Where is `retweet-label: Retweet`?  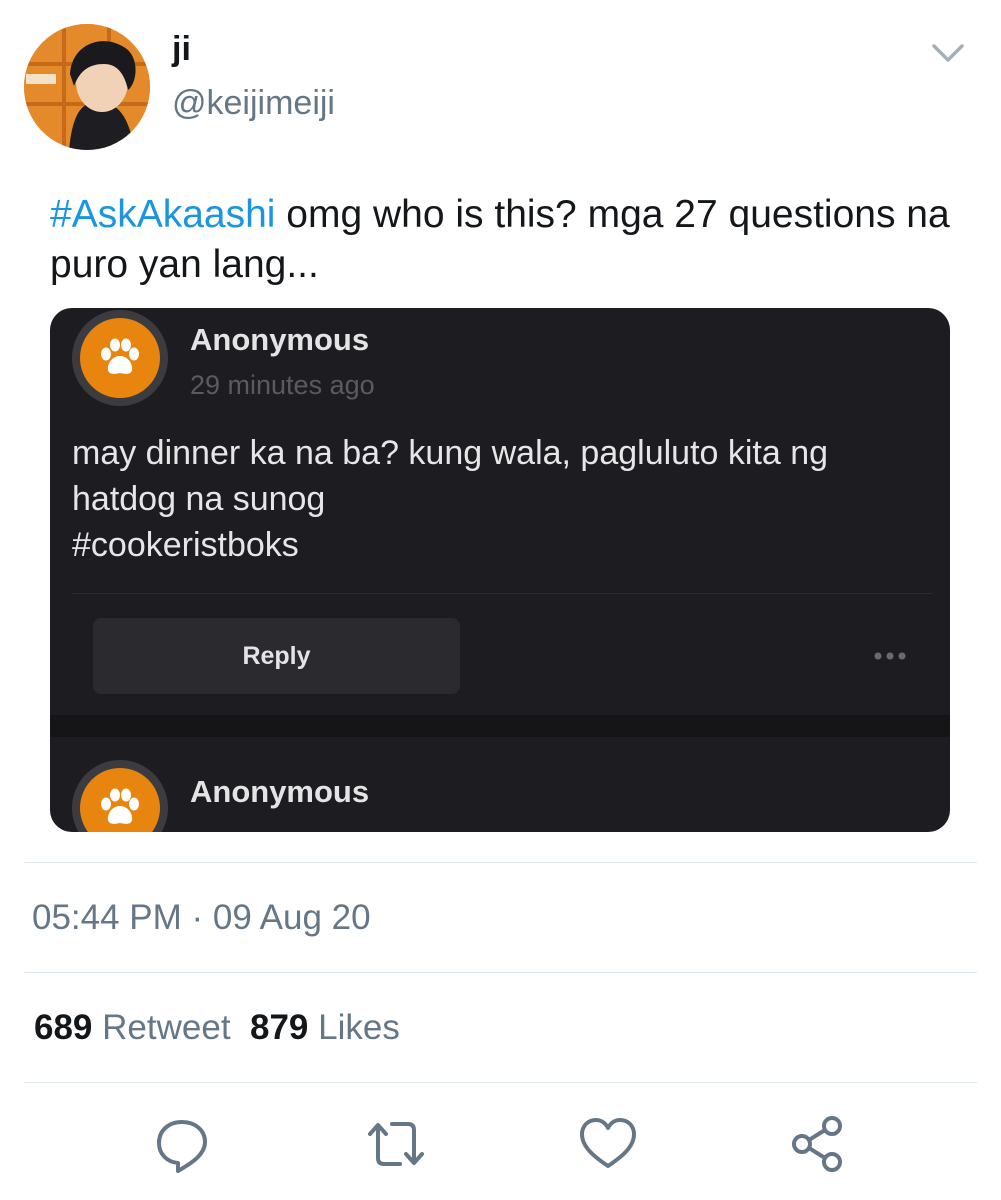
retweet-label: Retweet is located at coordinates (166, 1027).